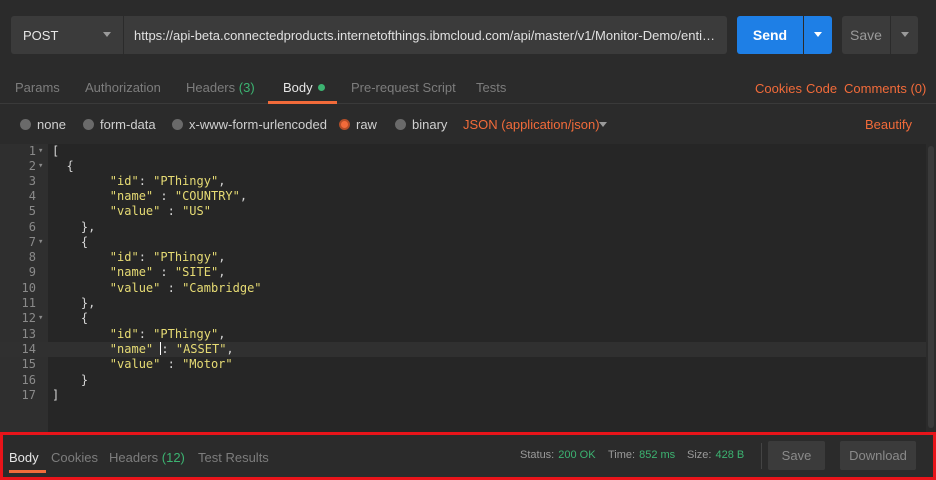 The width and height of the screenshot is (936, 480). I want to click on radio-binary: binary, so click(421, 124).